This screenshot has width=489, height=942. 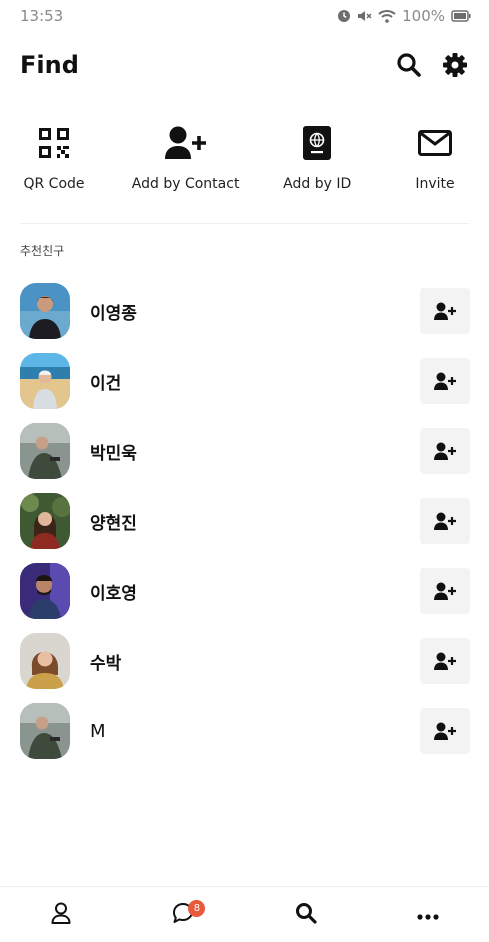 I want to click on passport-icon, so click(x=317, y=143).